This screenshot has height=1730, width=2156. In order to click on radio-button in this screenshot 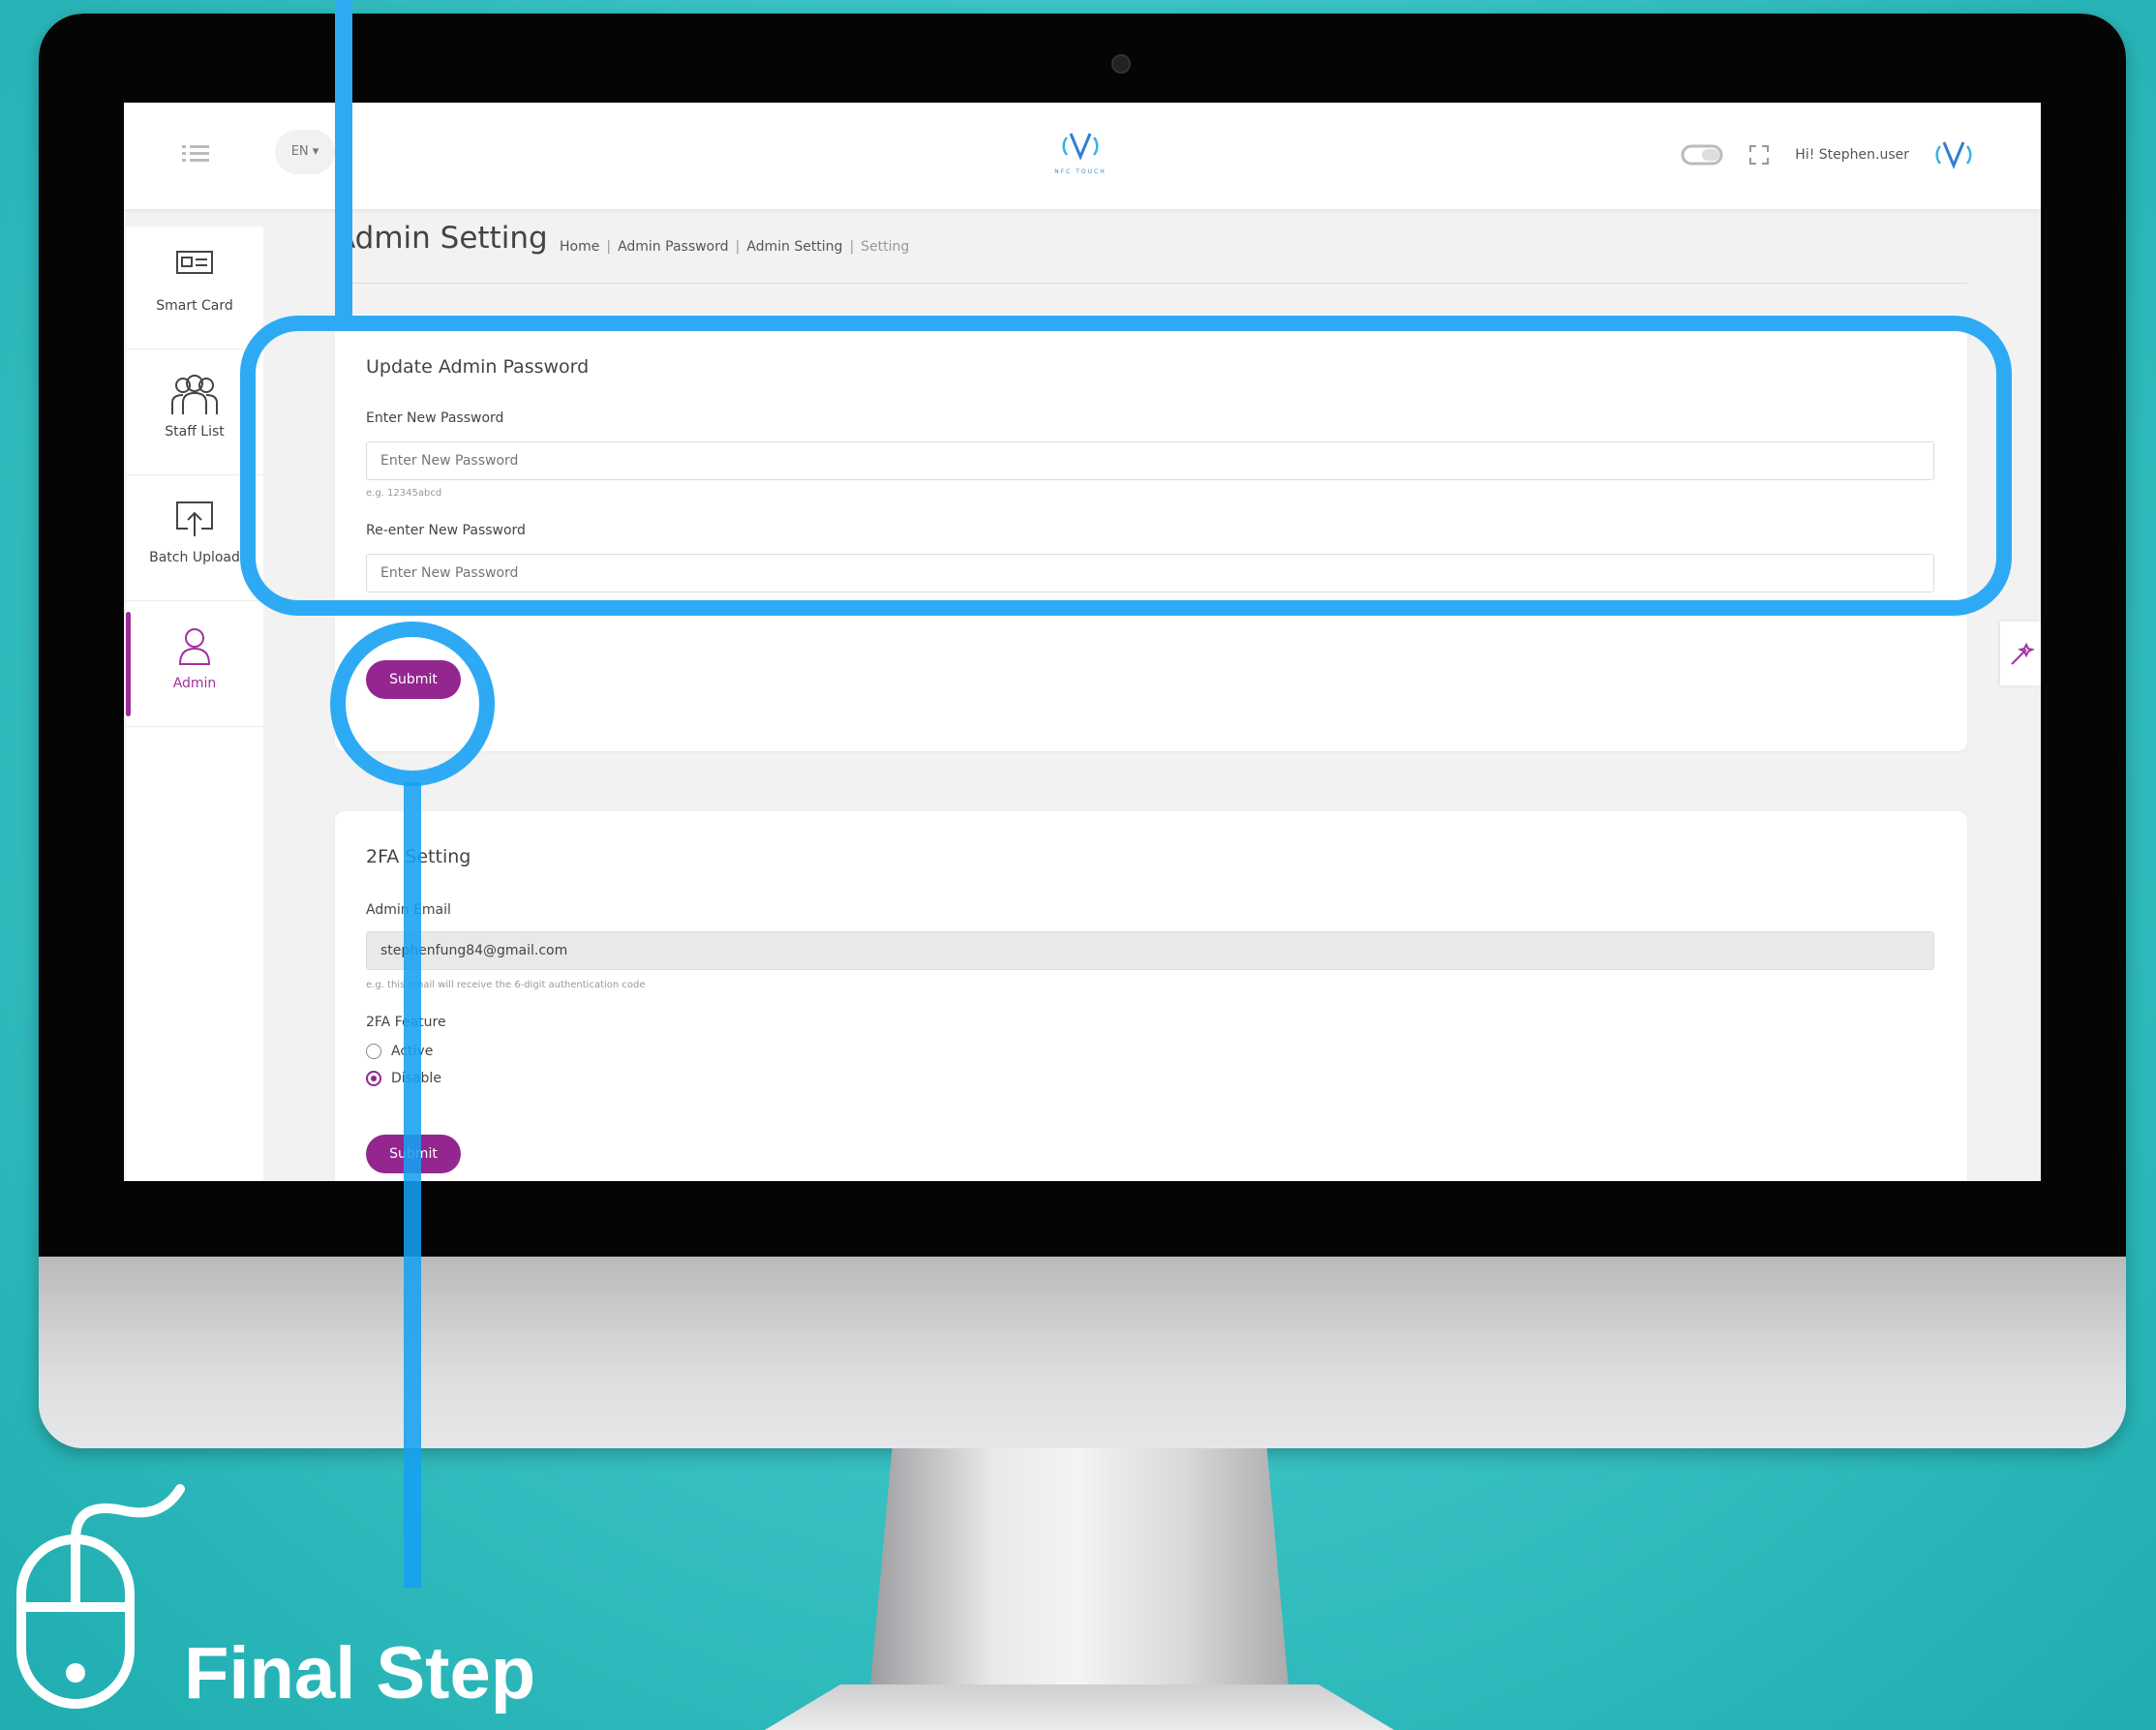, I will do `click(374, 1051)`.